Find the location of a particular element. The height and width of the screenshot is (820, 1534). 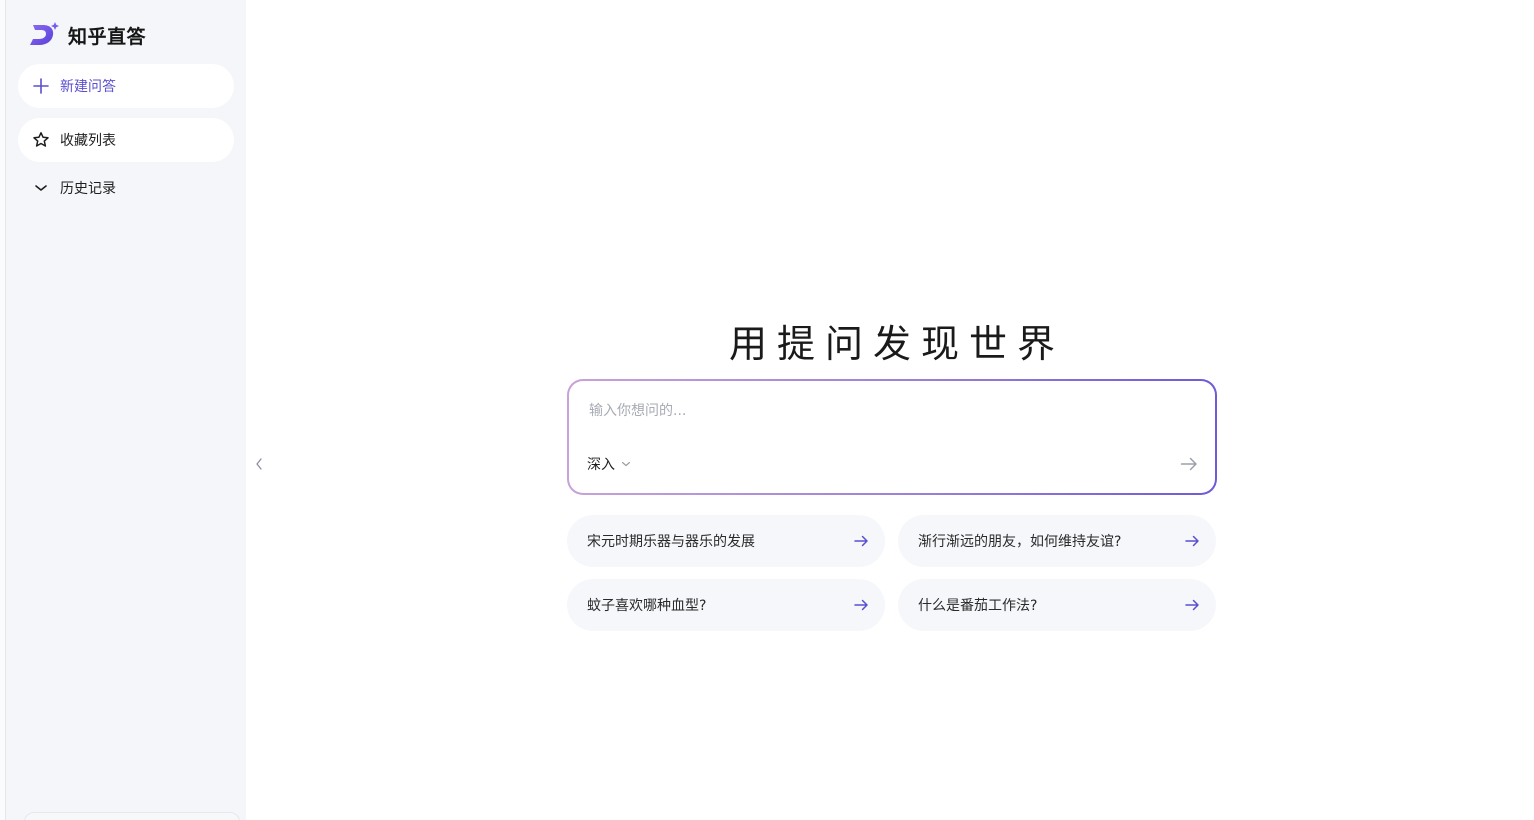

favorites-label: 收藏列表 is located at coordinates (88, 141).